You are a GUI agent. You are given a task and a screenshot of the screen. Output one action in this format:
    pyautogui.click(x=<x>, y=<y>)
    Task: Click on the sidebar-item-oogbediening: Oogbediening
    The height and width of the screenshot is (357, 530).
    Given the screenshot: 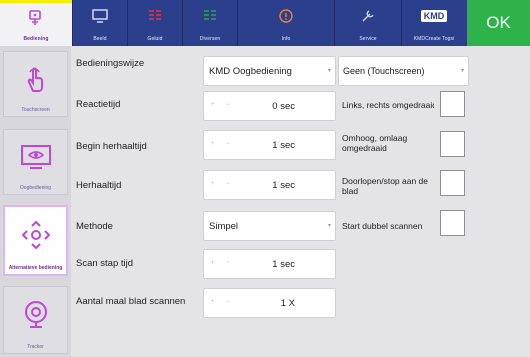 What is the action you would take?
    pyautogui.click(x=35, y=162)
    